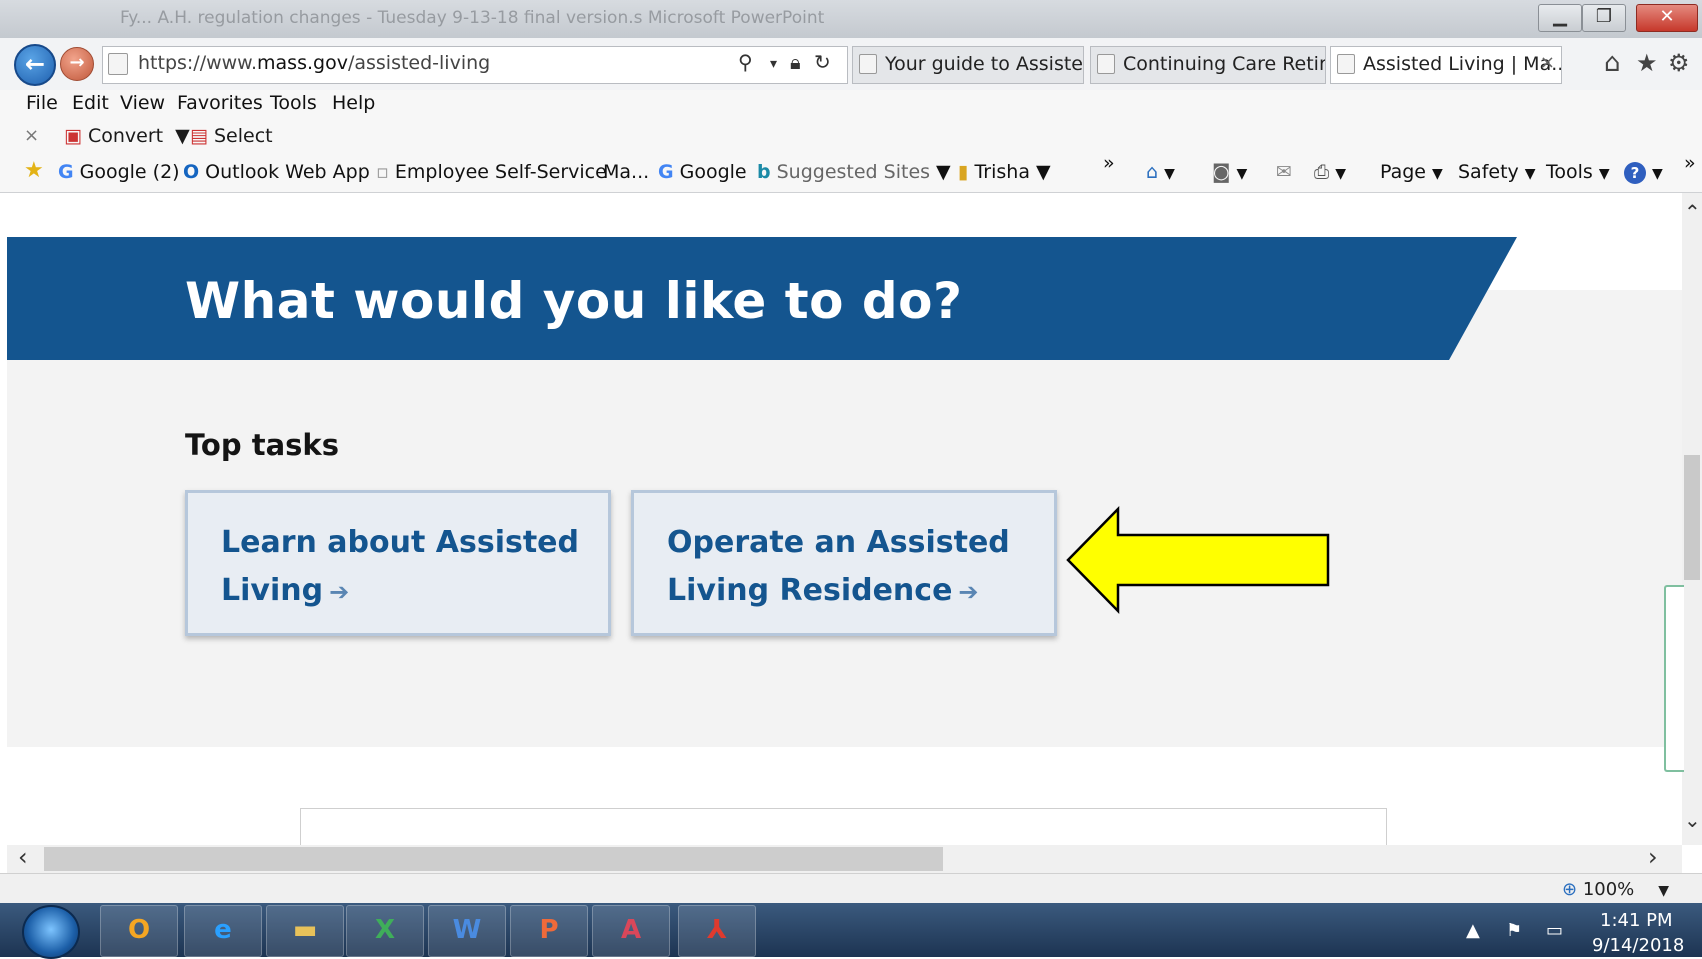  What do you see at coordinates (305, 931) in the screenshot?
I see `file-explorer-taskbar-icon: ▬` at bounding box center [305, 931].